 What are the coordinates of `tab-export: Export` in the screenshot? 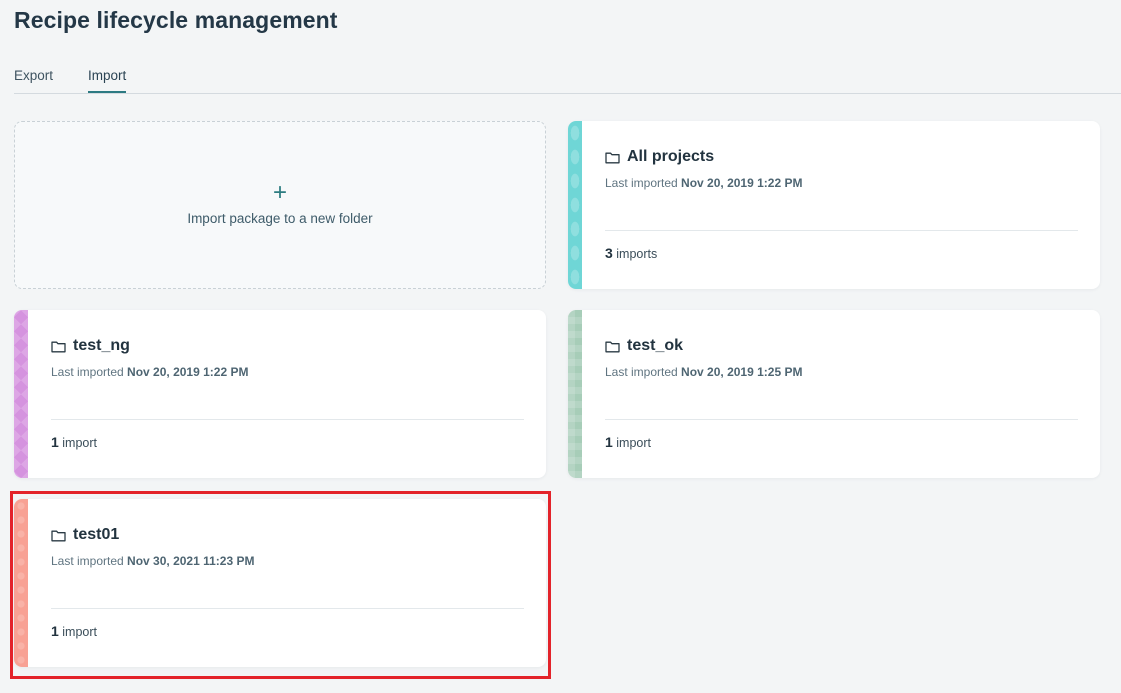 It's located at (33, 79).